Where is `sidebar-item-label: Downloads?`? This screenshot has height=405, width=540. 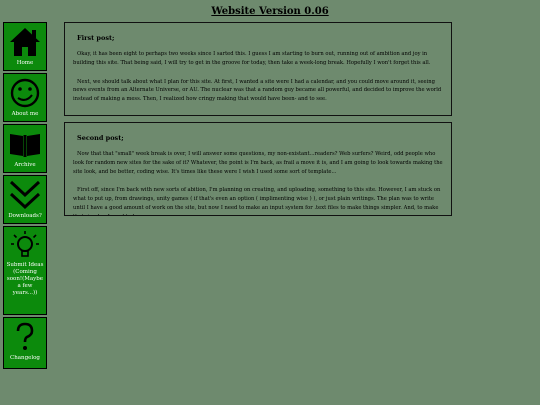
sidebar-item-label: Downloads? is located at coordinates (25, 216).